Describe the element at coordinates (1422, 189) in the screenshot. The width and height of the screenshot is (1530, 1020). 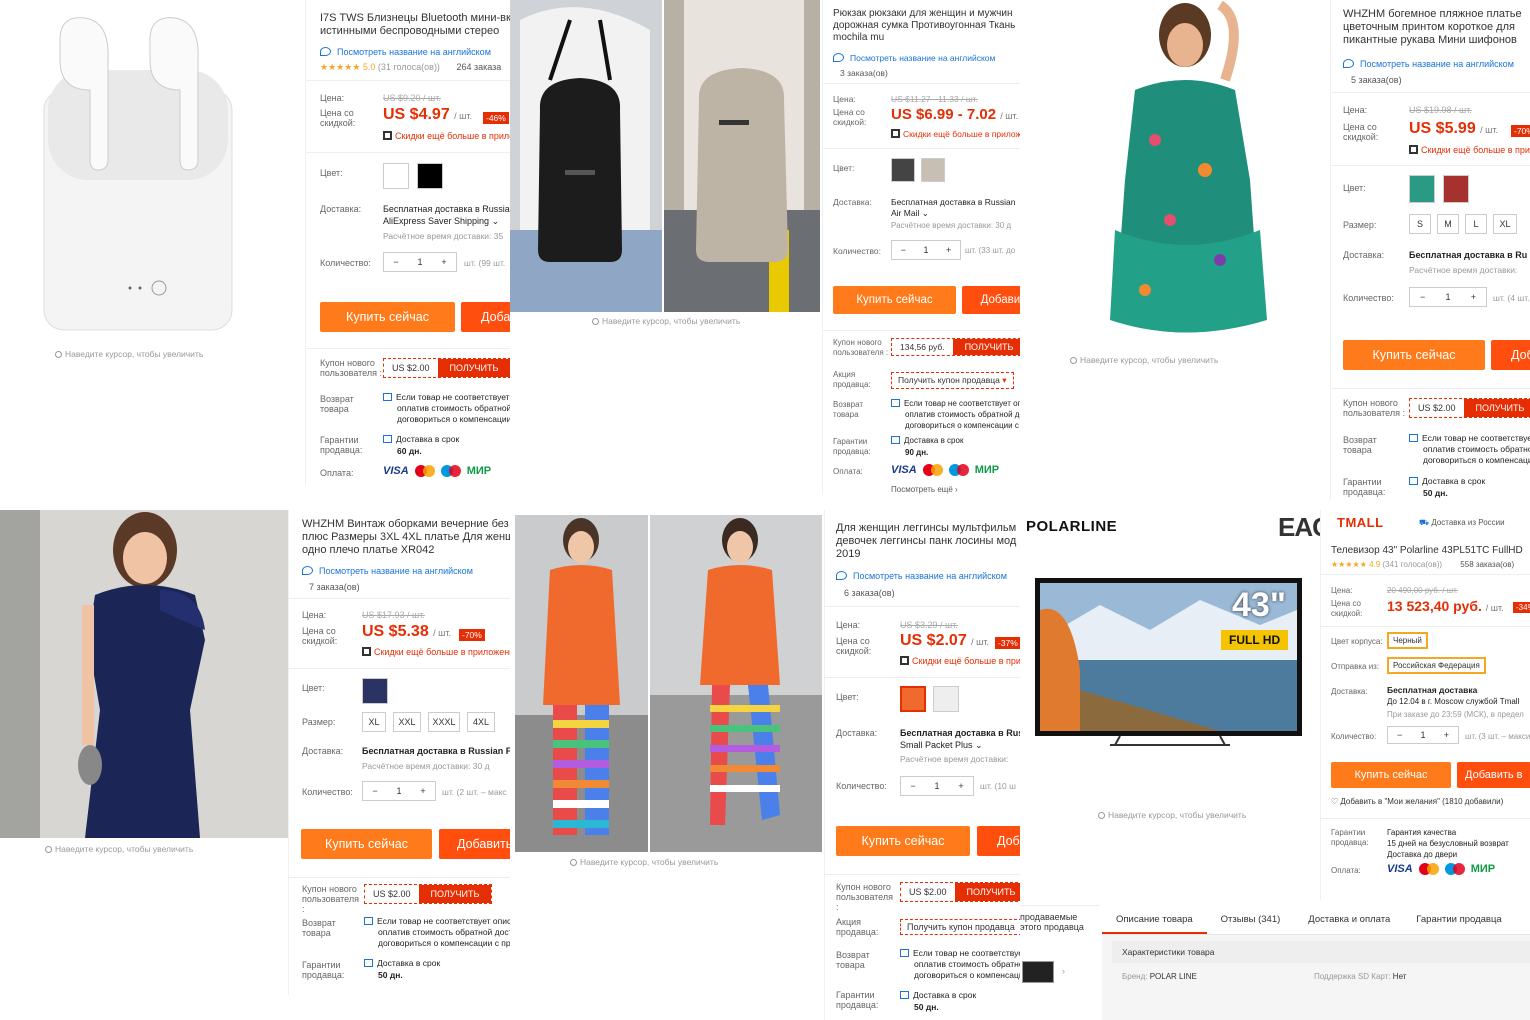
I see `color-green` at that location.